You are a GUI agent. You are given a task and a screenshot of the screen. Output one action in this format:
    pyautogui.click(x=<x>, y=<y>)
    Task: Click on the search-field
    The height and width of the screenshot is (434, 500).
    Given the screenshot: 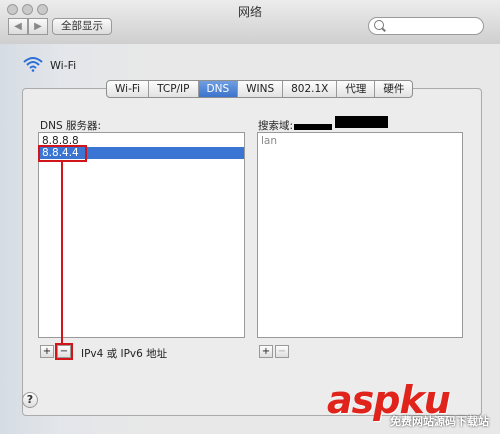 What is the action you would take?
    pyautogui.click(x=426, y=26)
    